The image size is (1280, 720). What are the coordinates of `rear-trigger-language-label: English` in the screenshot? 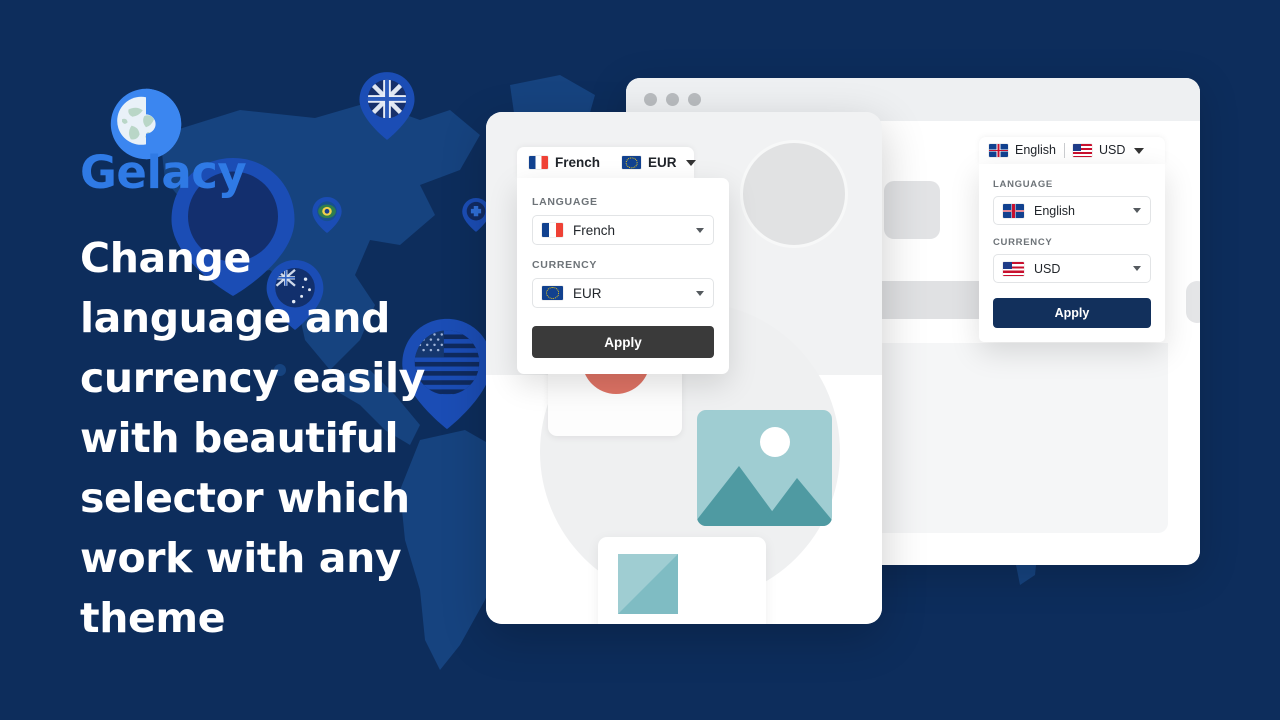 It's located at (1035, 150).